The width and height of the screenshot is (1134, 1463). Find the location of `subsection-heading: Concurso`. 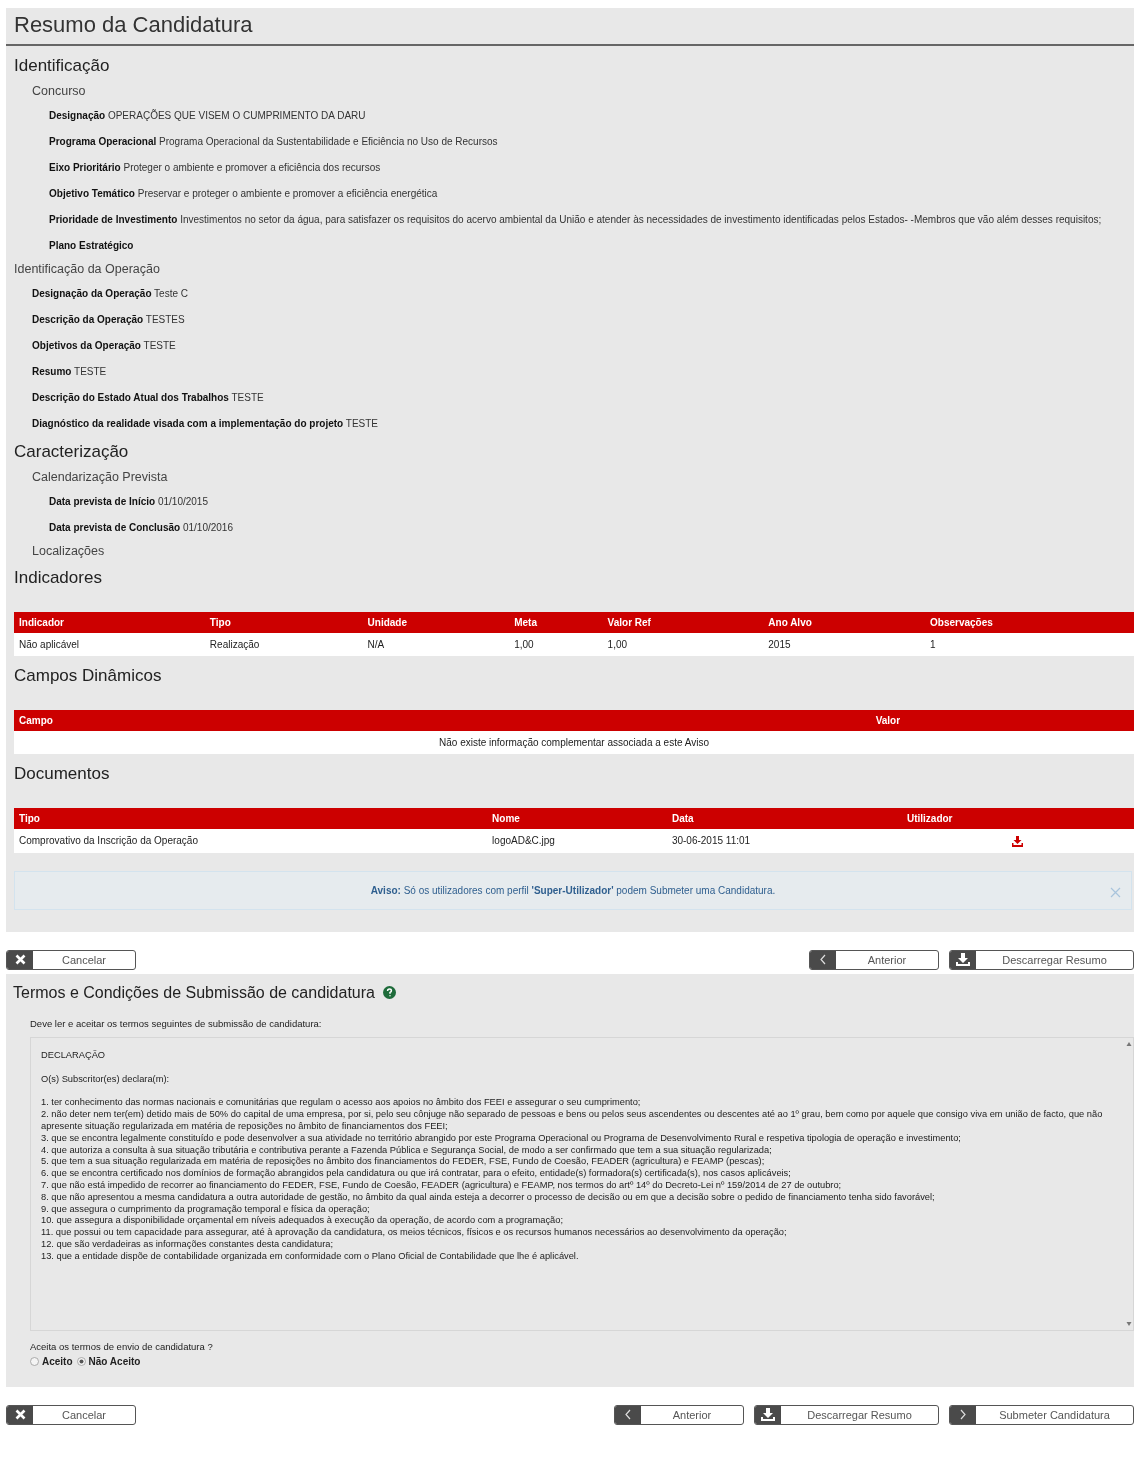

subsection-heading: Concurso is located at coordinates (59, 91).